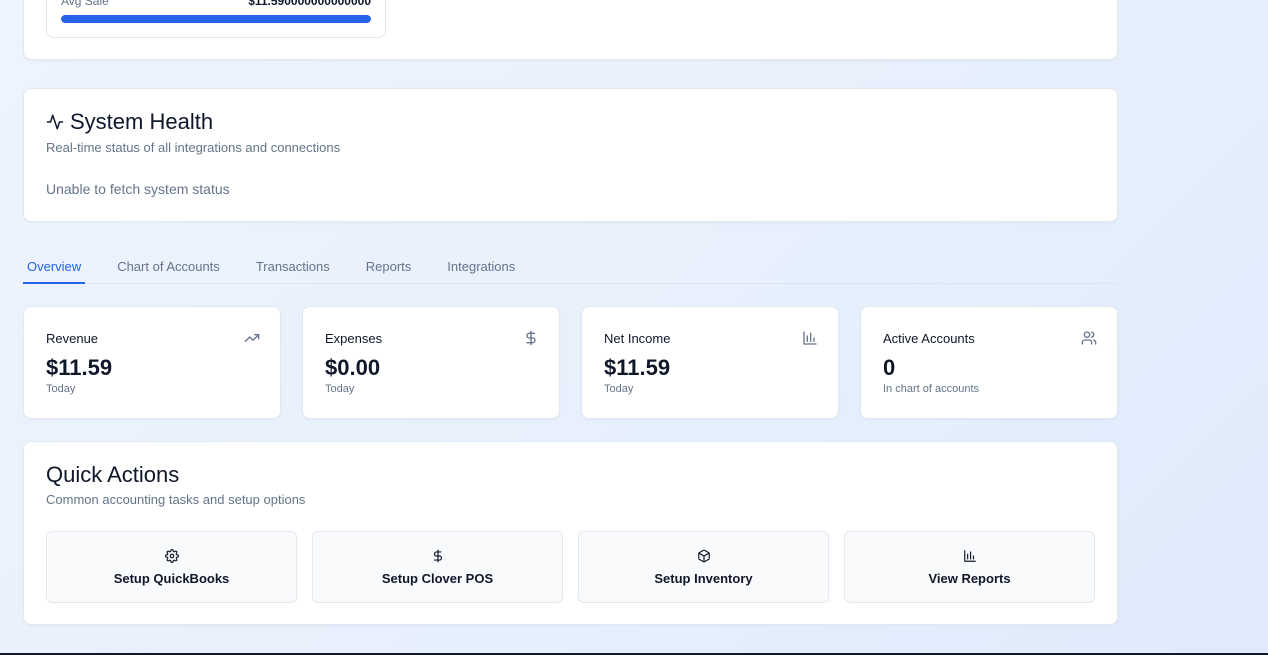 This screenshot has width=1268, height=655. I want to click on view-reports-button: View Reports, so click(969, 567).